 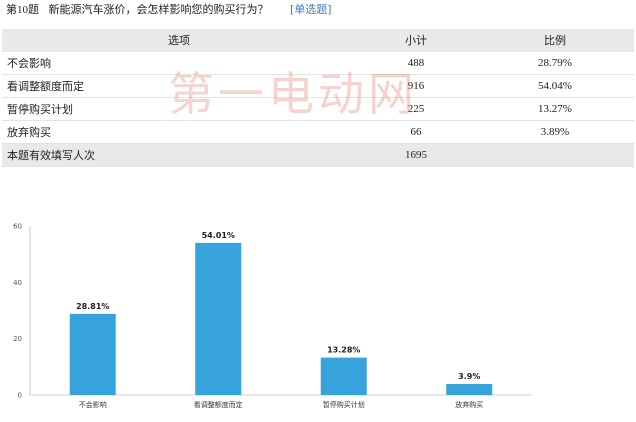 What do you see at coordinates (344, 404) in the screenshot?
I see `x-category-label: 暂停购买计划` at bounding box center [344, 404].